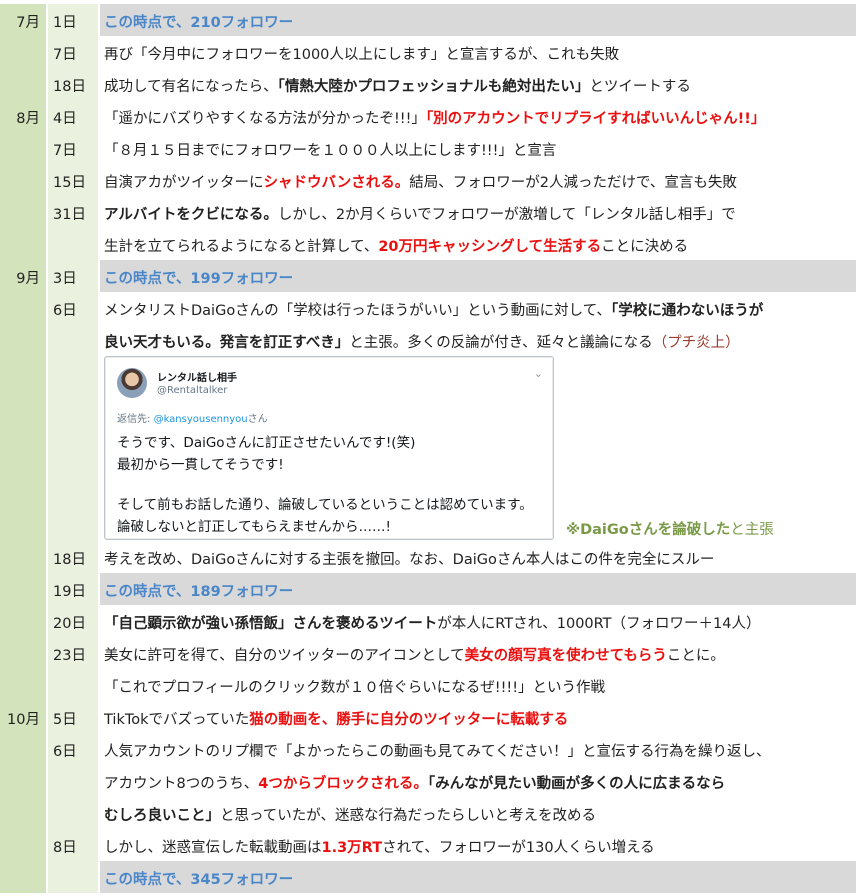 Image resolution: width=856 pixels, height=896 pixels. I want to click on tweet-author-name: レンタル話し相手, so click(197, 378).